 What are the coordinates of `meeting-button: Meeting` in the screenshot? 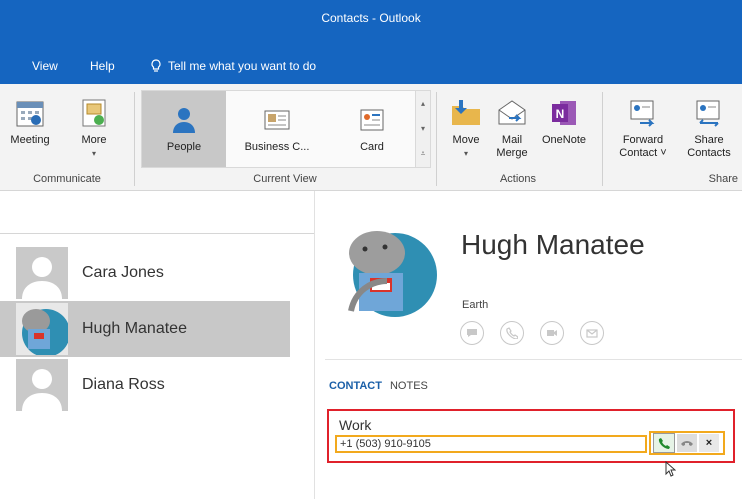 It's located at (30, 121).